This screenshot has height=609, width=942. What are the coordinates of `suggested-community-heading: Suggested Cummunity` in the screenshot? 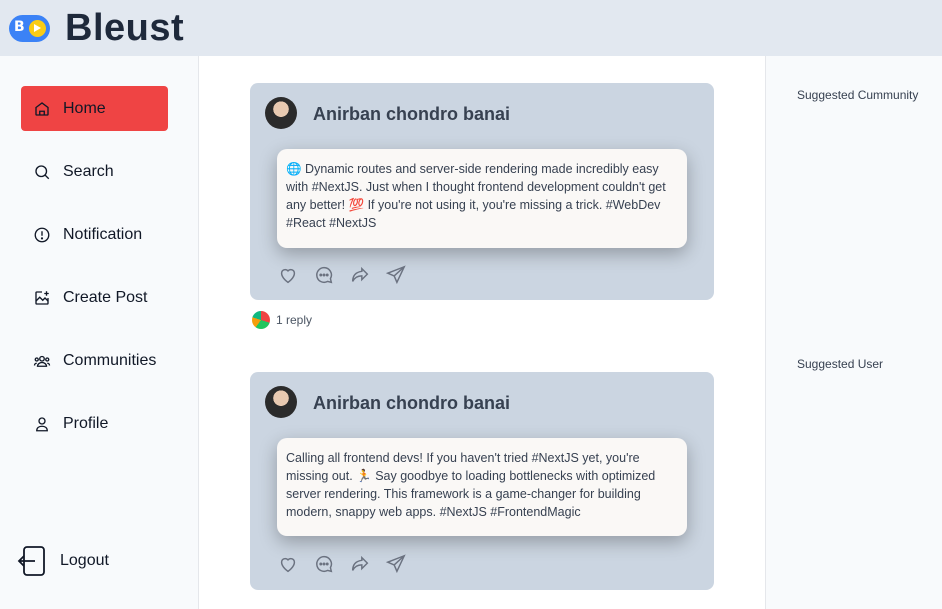 It's located at (858, 95).